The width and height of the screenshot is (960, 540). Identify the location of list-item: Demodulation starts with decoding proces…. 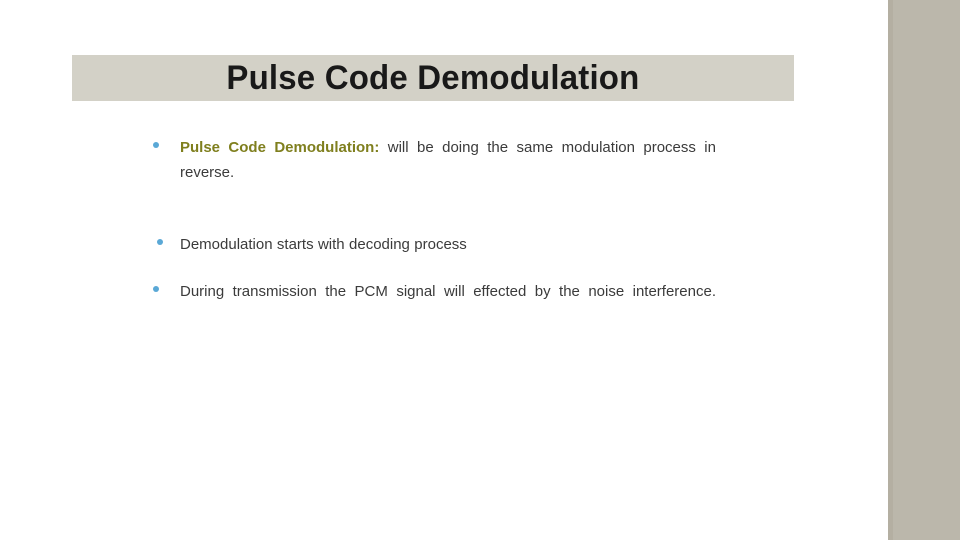
(433, 245).